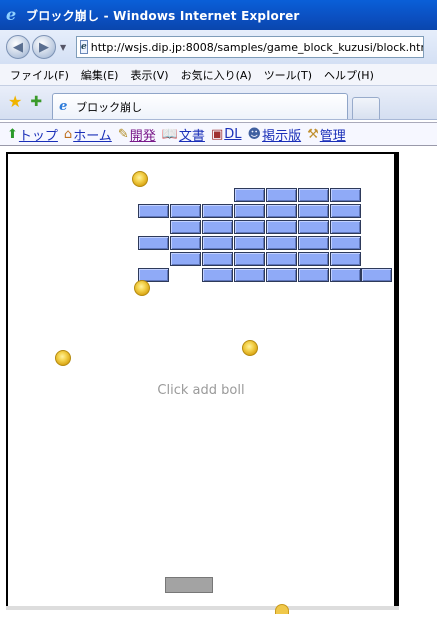 The height and width of the screenshot is (633, 437). I want to click on nav-link-dev: ✎ 開発, so click(137, 134).